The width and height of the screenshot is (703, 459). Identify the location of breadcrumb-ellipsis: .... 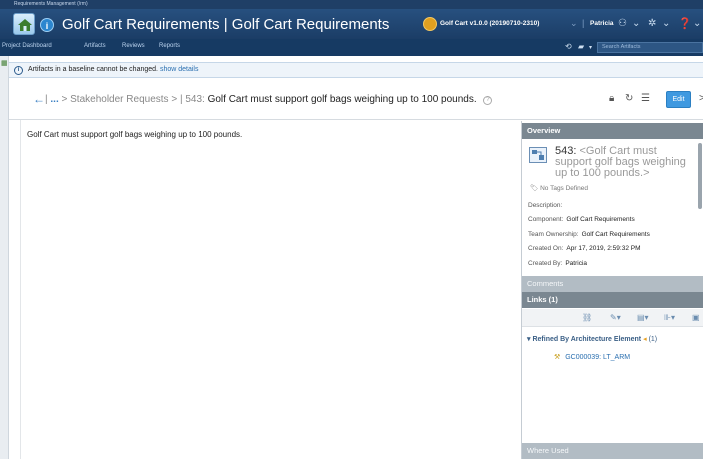
(54, 99).